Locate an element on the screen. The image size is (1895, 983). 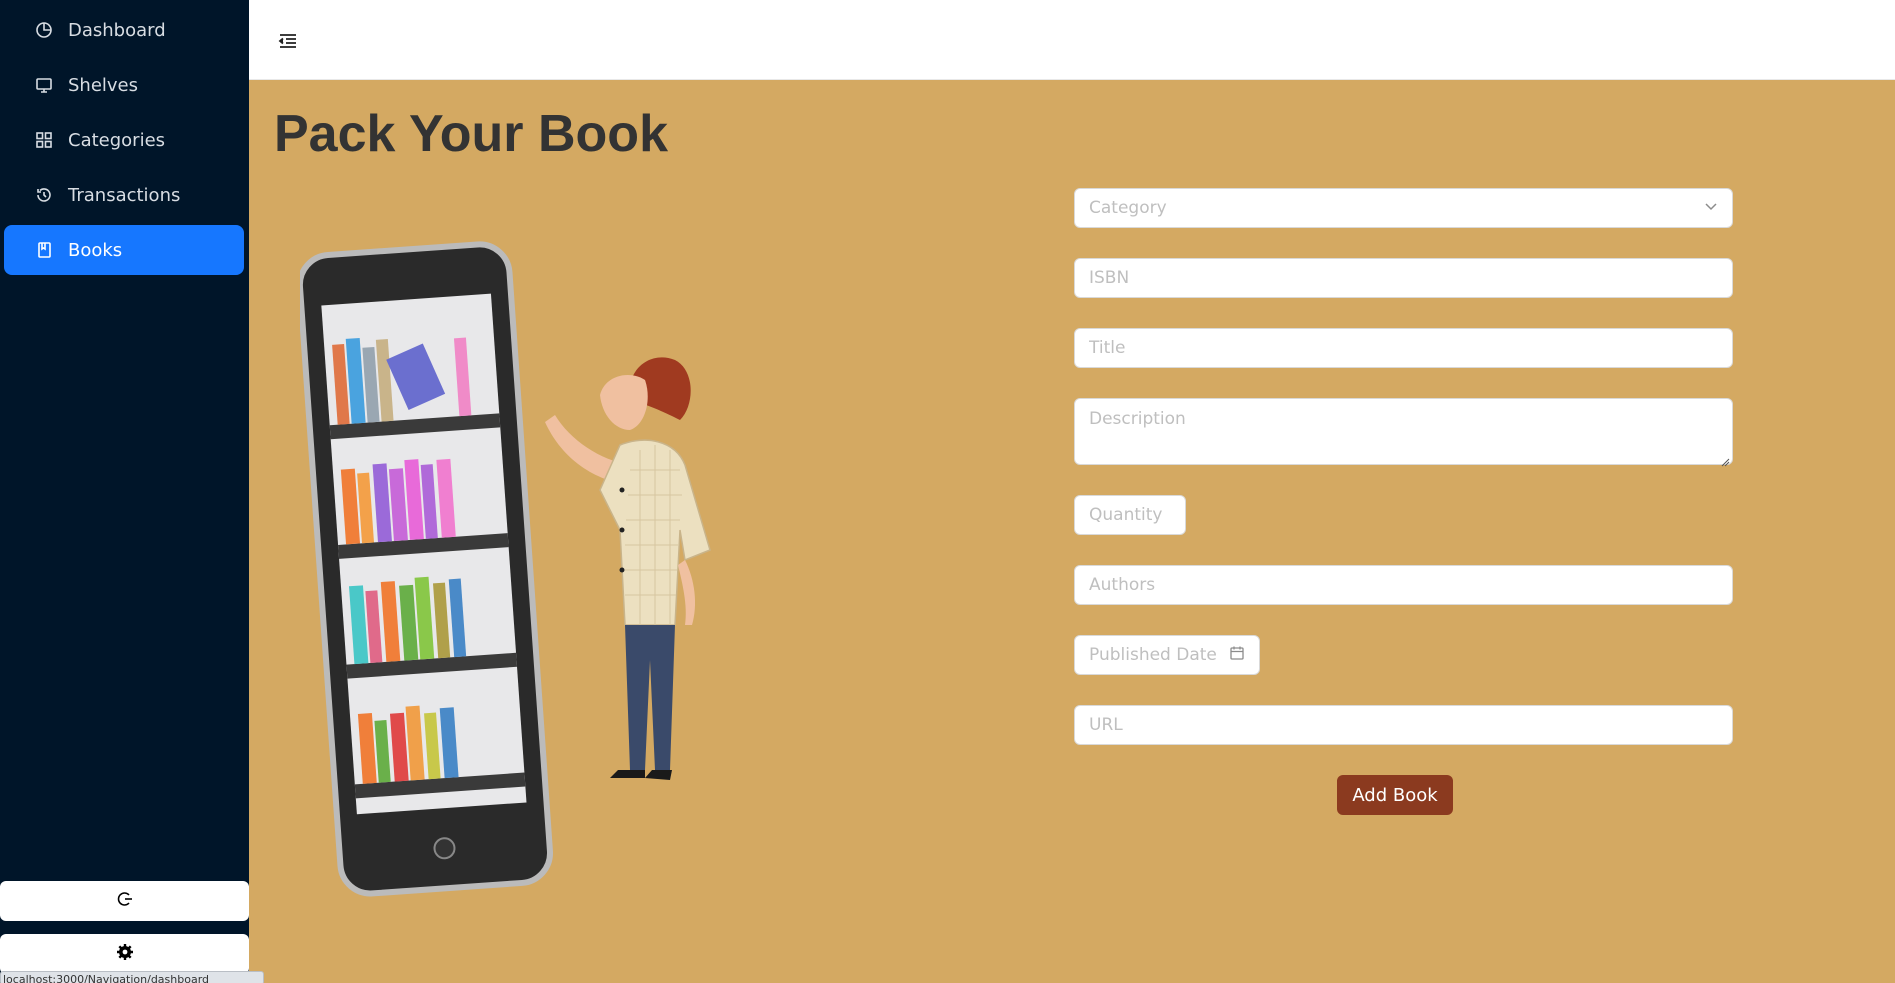
description-field is located at coordinates (1403, 432).